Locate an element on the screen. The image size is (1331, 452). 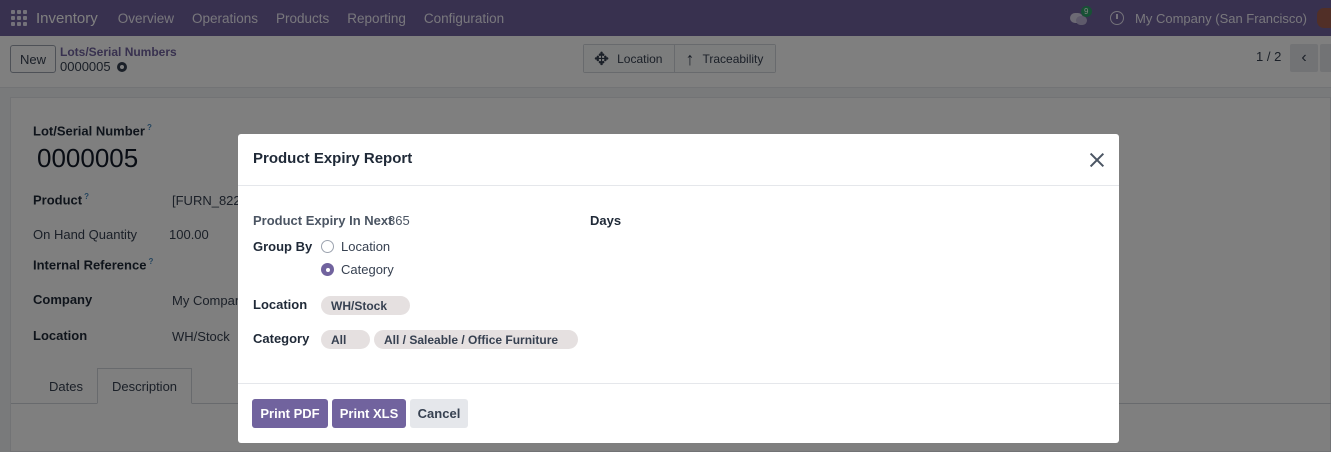
expiry-label: Product Expiry In Next is located at coordinates (323, 220).